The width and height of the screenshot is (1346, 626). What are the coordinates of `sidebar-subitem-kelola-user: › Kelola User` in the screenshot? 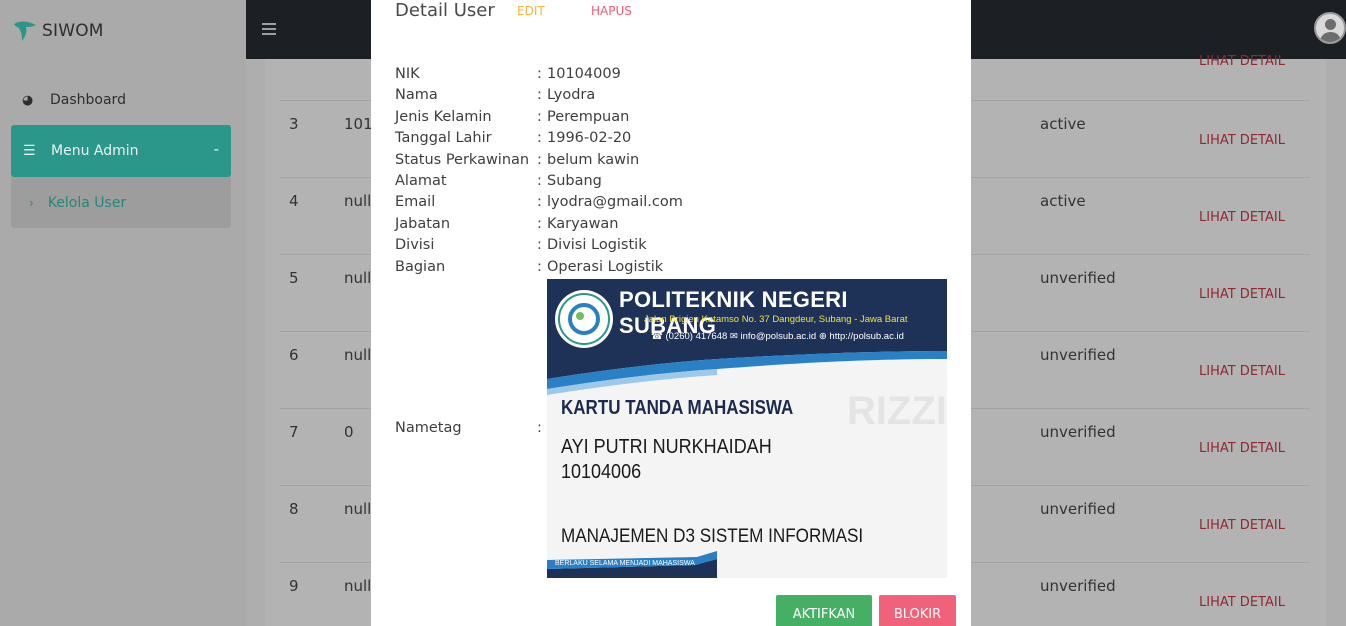 It's located at (121, 202).